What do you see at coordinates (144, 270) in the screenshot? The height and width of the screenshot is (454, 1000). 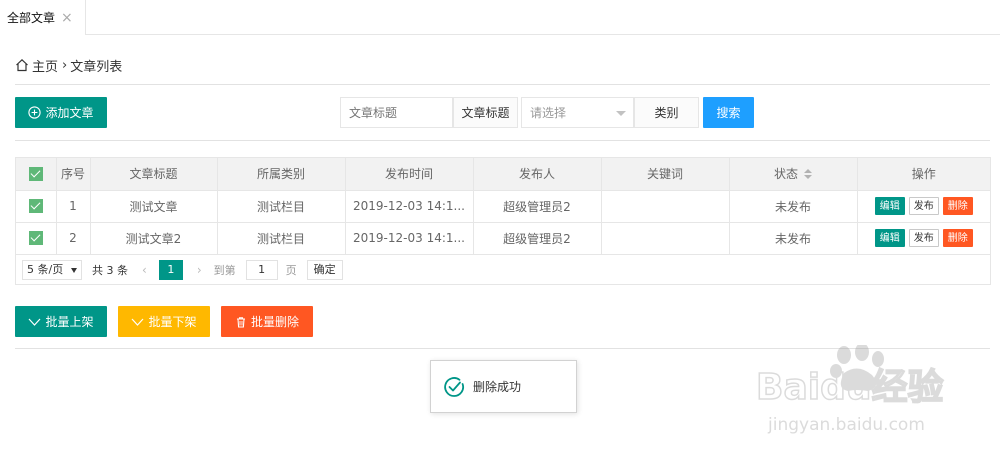 I see `prev-page-icon: ‹` at bounding box center [144, 270].